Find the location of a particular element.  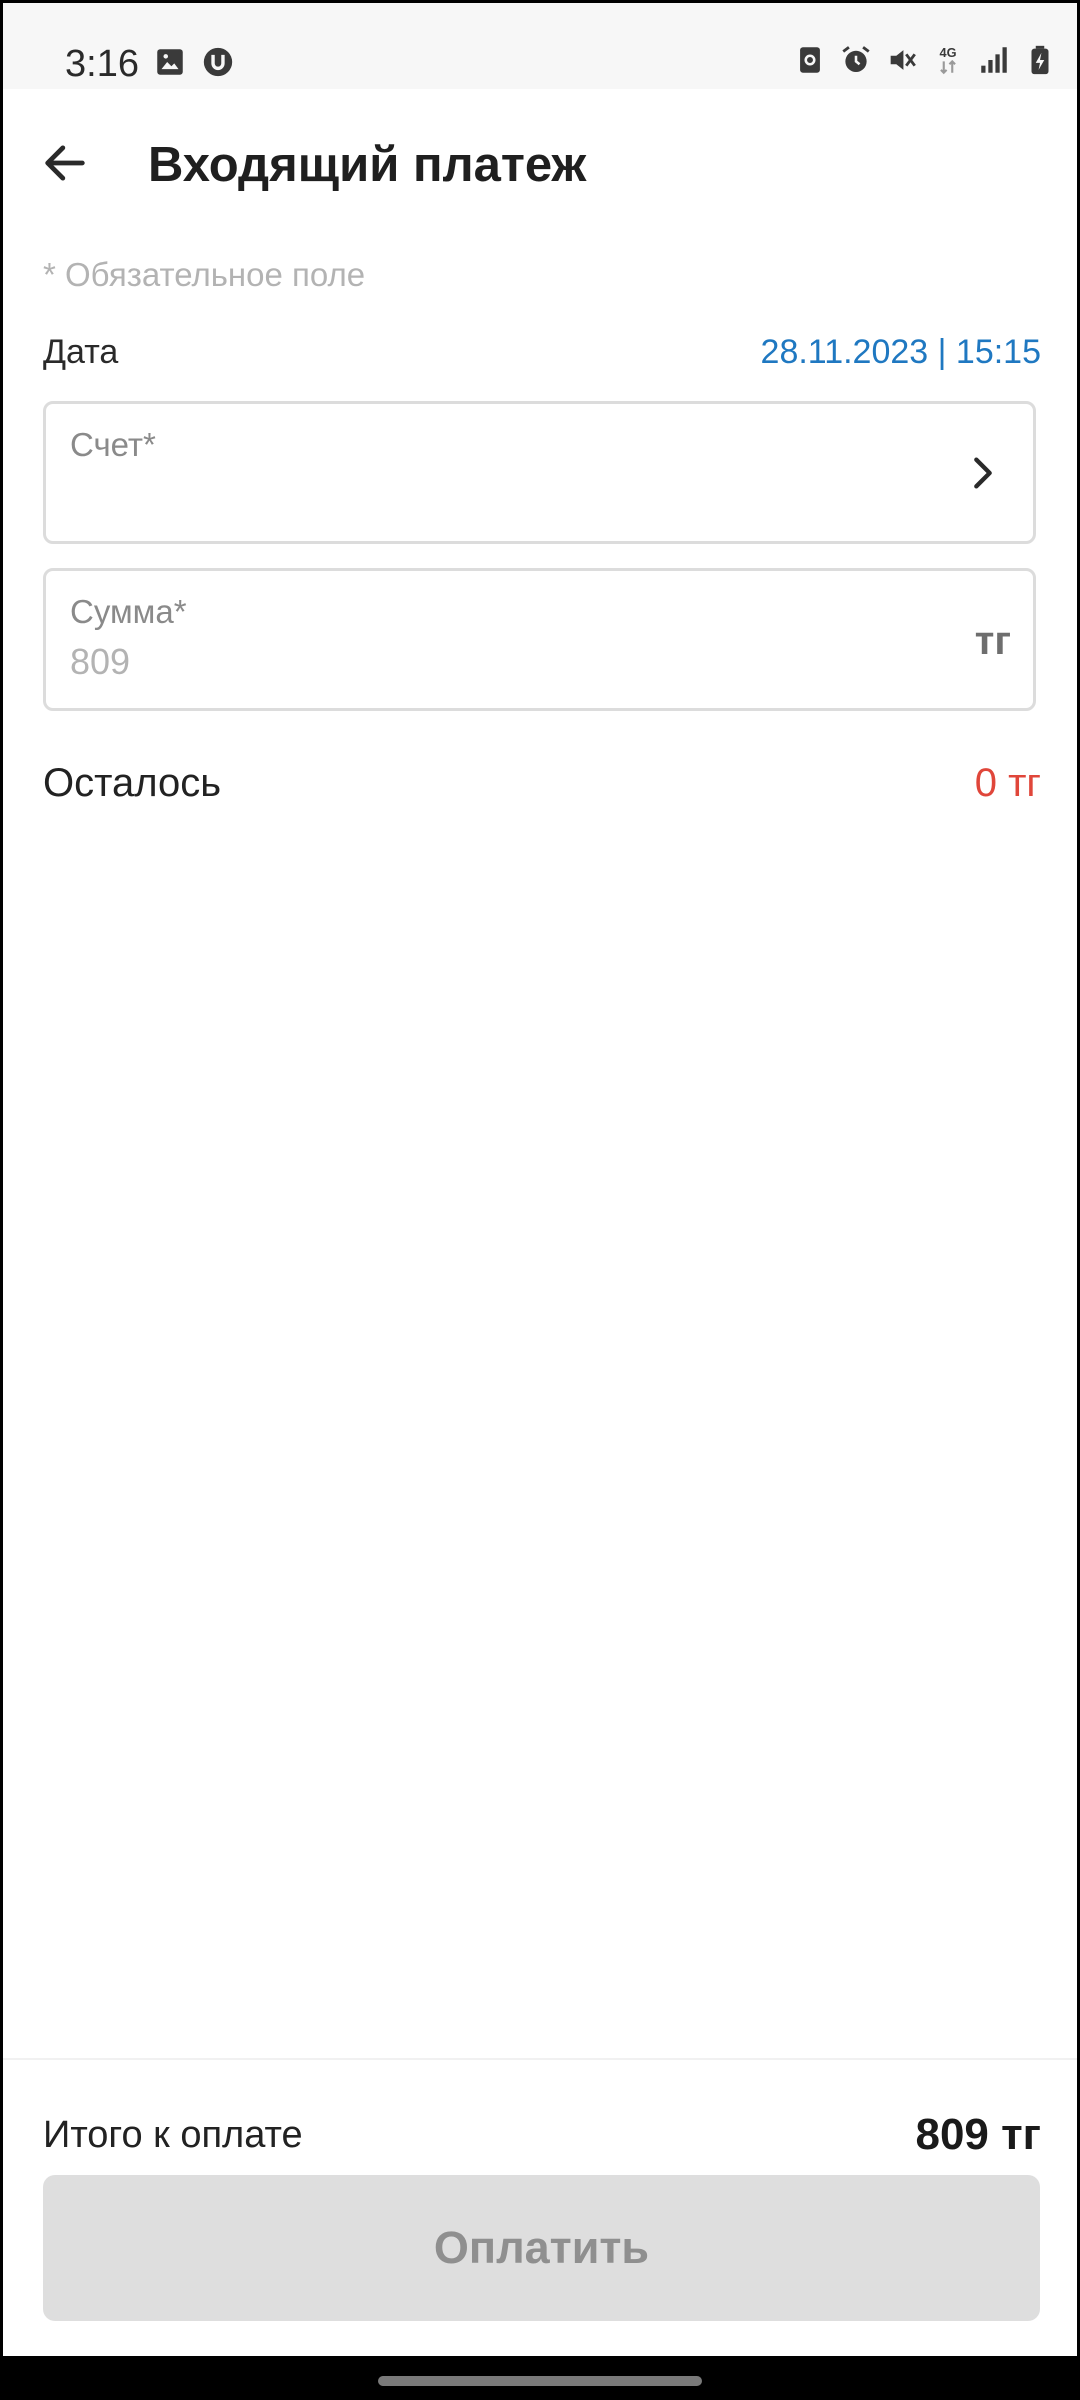

pay-button: Оплатить is located at coordinates (541, 2248).